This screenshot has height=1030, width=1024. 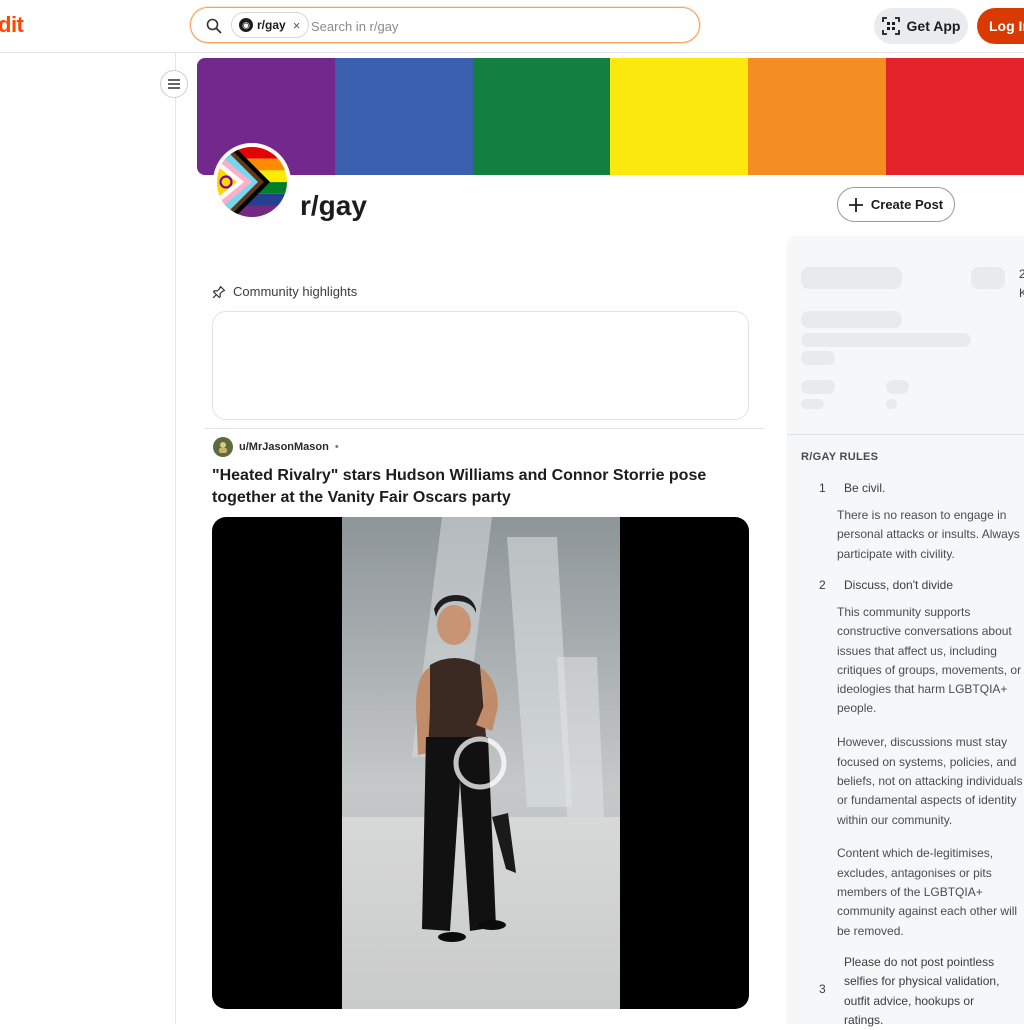 I want to click on community-highlights-heading: Community highlights, so click(x=284, y=291).